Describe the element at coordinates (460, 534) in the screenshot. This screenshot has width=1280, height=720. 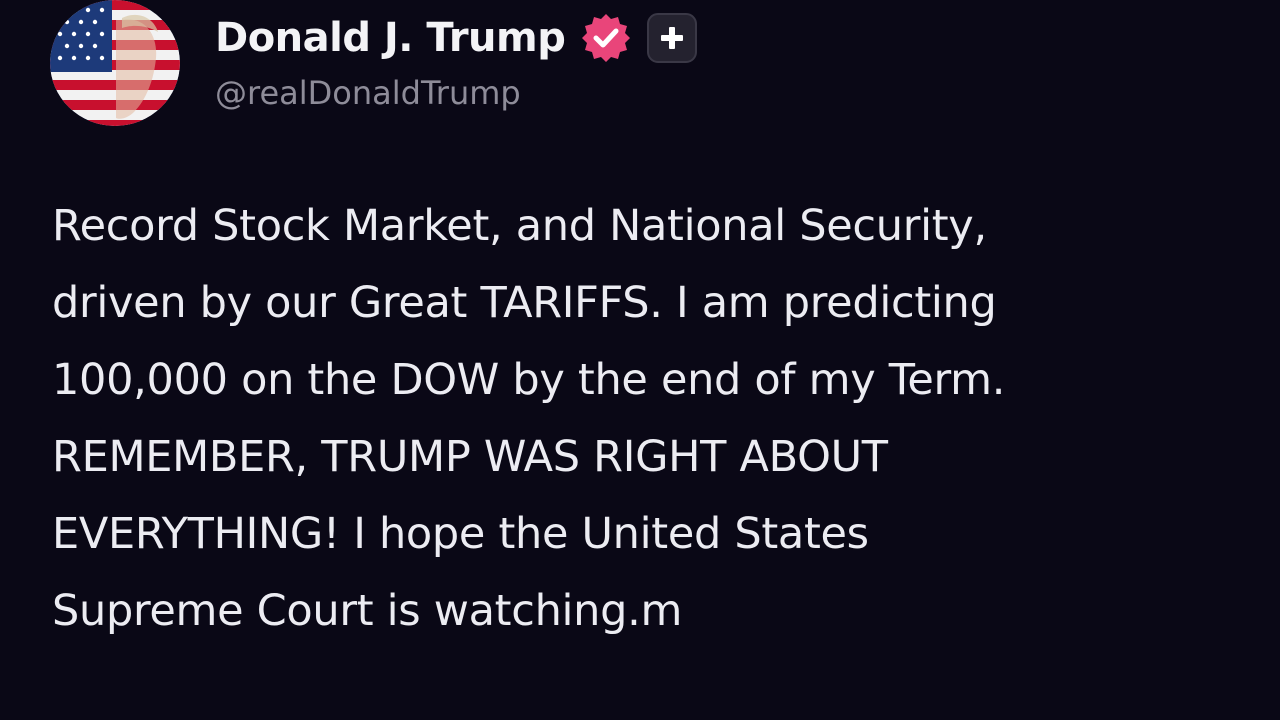
I see `post-text-line: EVERYTHING! I hope the United States` at that location.